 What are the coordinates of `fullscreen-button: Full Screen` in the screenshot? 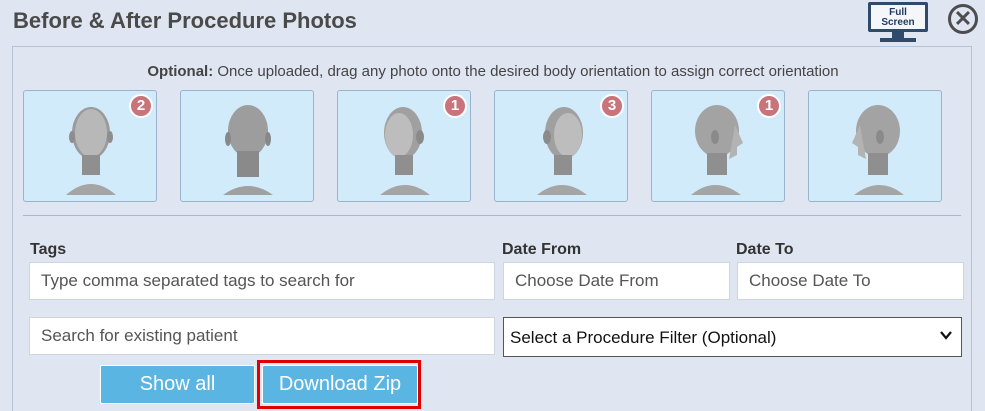 It's located at (898, 23).